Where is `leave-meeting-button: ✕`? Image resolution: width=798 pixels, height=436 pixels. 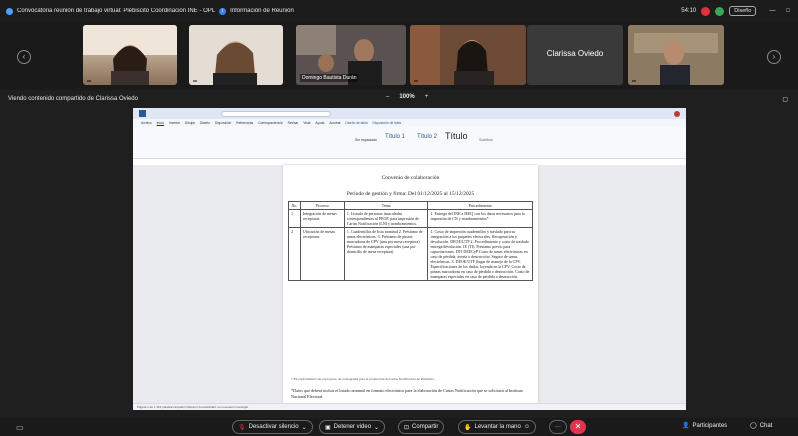 leave-meeting-button: ✕ is located at coordinates (578, 427).